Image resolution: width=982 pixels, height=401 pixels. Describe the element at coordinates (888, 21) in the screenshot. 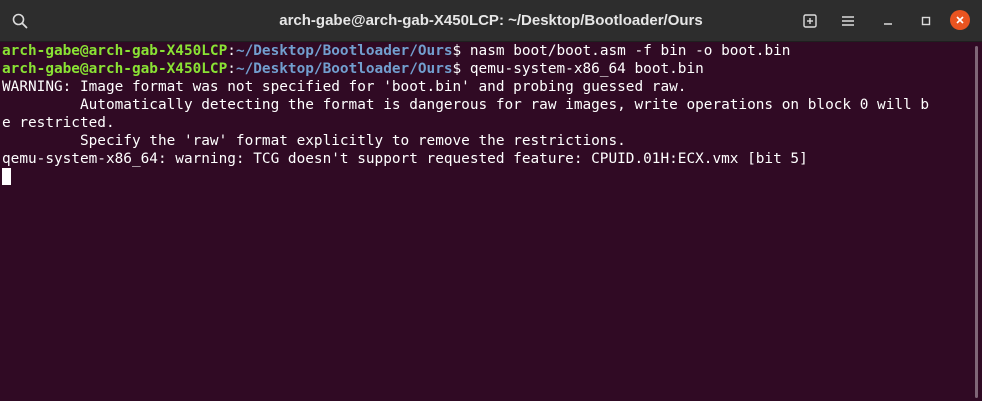

I see `minimize-icon` at that location.